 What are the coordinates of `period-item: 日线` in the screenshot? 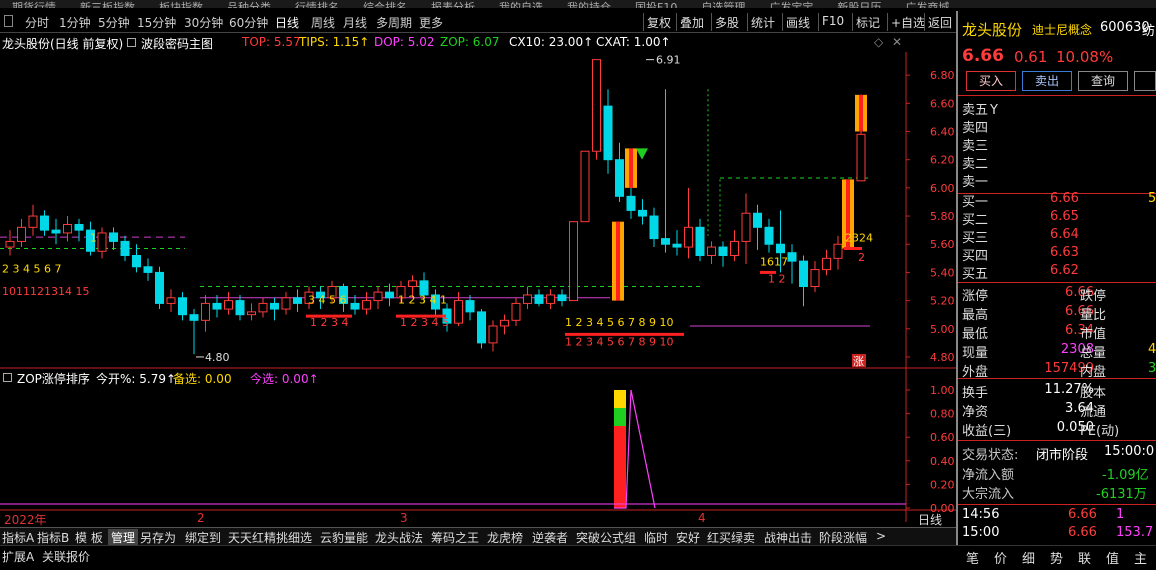 It's located at (287, 22).